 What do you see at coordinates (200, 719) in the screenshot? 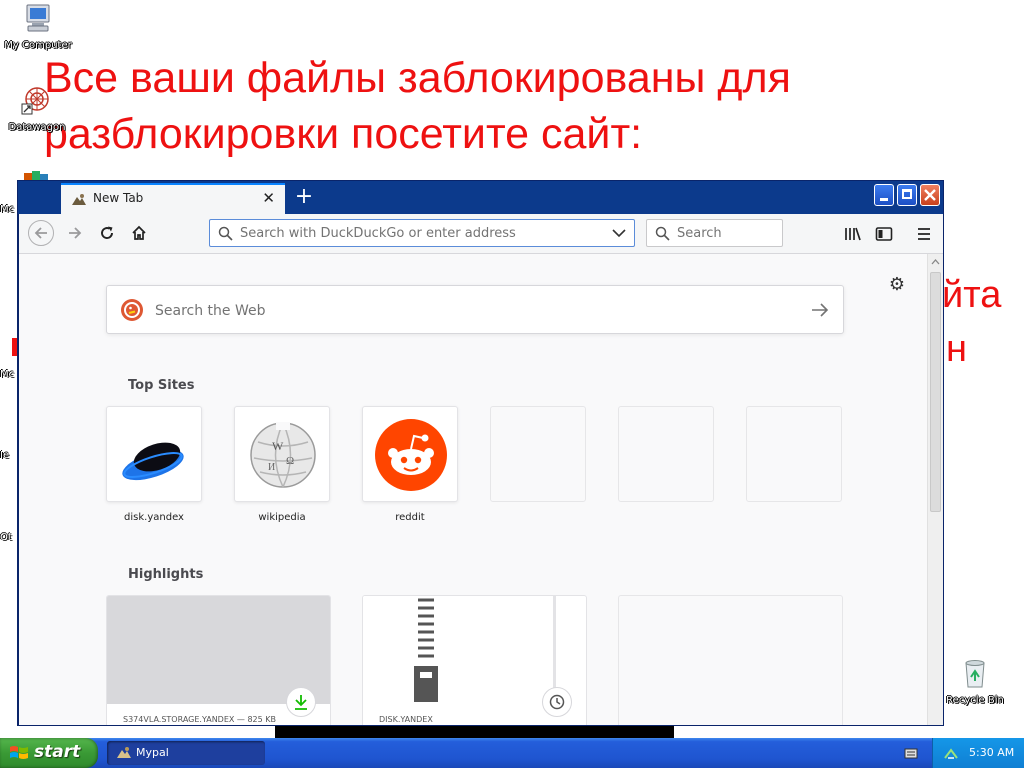
I see `highlight-source: S374VLA.STORAGE.YANDEX — 825 KB` at bounding box center [200, 719].